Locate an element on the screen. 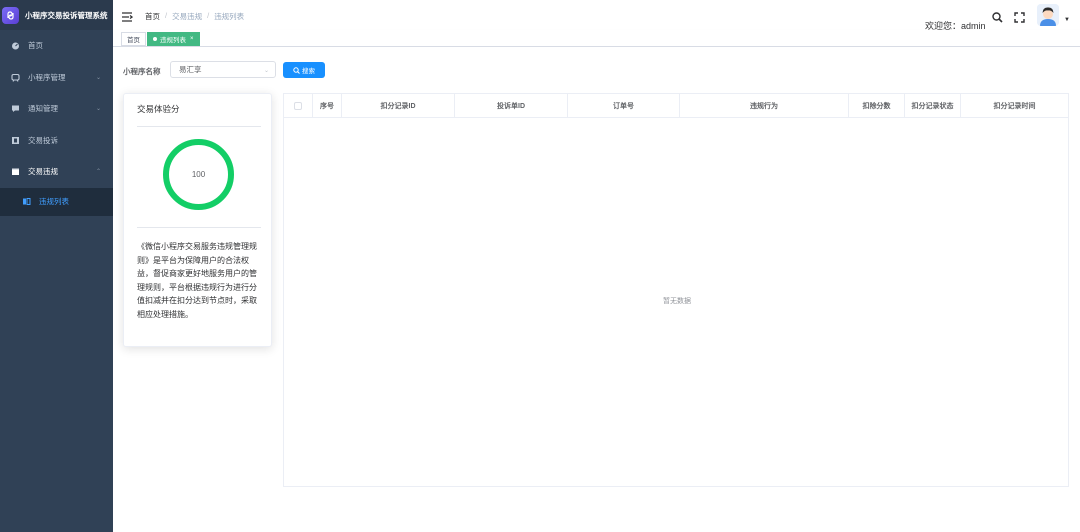  top-navbar: 首页 / 交易违规 / 违规列表 欢迎您：admin ▼ is located at coordinates (596, 15).